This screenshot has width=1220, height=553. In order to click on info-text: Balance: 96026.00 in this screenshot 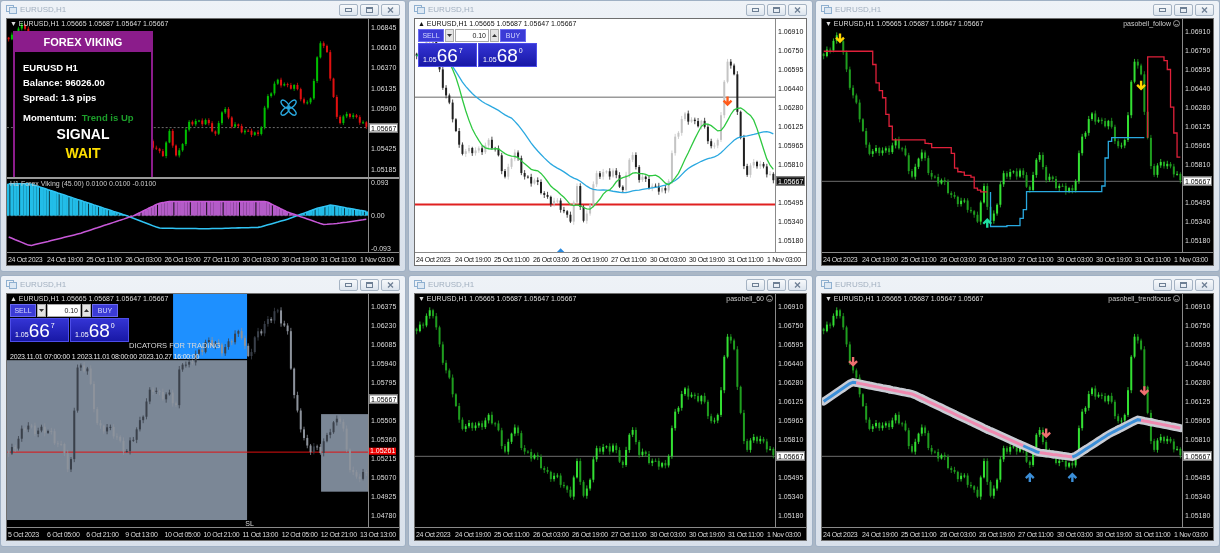, I will do `click(64, 82)`.